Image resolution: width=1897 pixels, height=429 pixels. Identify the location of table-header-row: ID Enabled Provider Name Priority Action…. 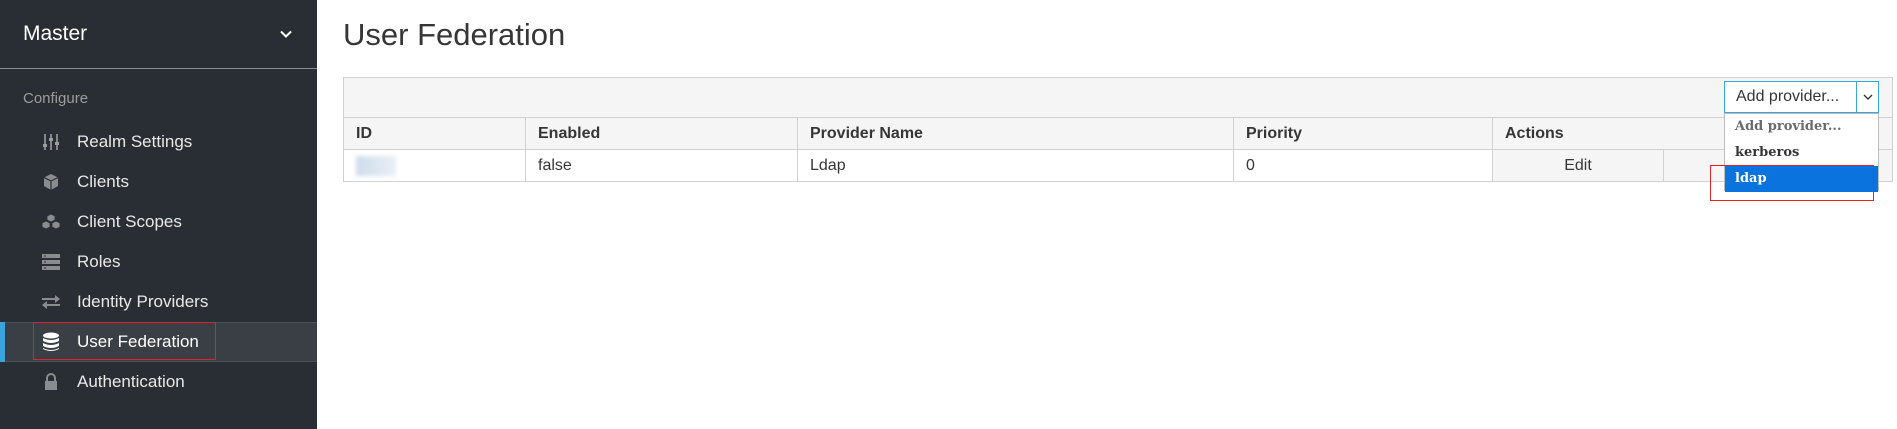
(1118, 133).